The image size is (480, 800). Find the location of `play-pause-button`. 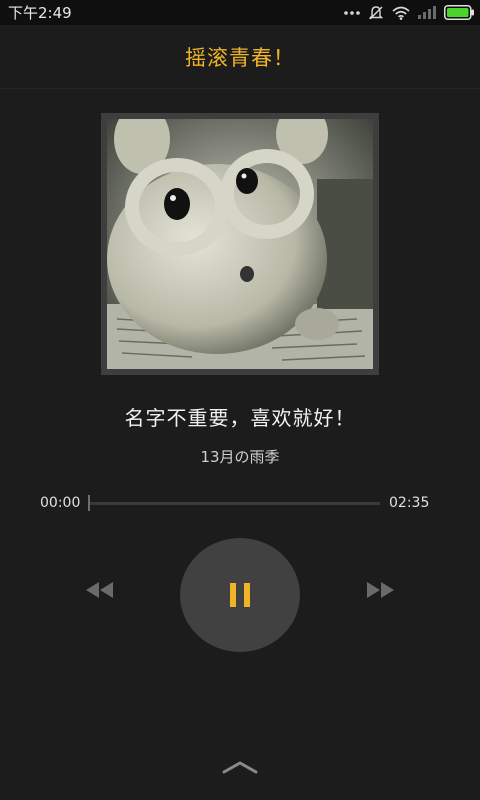

play-pause-button is located at coordinates (240, 595).